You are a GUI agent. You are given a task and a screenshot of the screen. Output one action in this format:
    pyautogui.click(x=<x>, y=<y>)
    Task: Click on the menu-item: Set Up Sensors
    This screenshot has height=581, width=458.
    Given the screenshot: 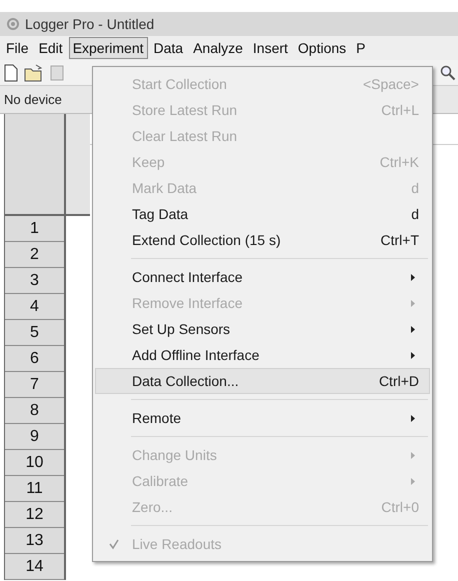 What is the action you would take?
    pyautogui.click(x=262, y=329)
    